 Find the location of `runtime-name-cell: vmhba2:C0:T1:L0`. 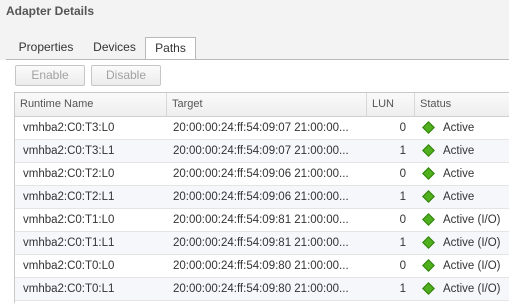

runtime-name-cell: vmhba2:C0:T1:L0 is located at coordinates (69, 220).